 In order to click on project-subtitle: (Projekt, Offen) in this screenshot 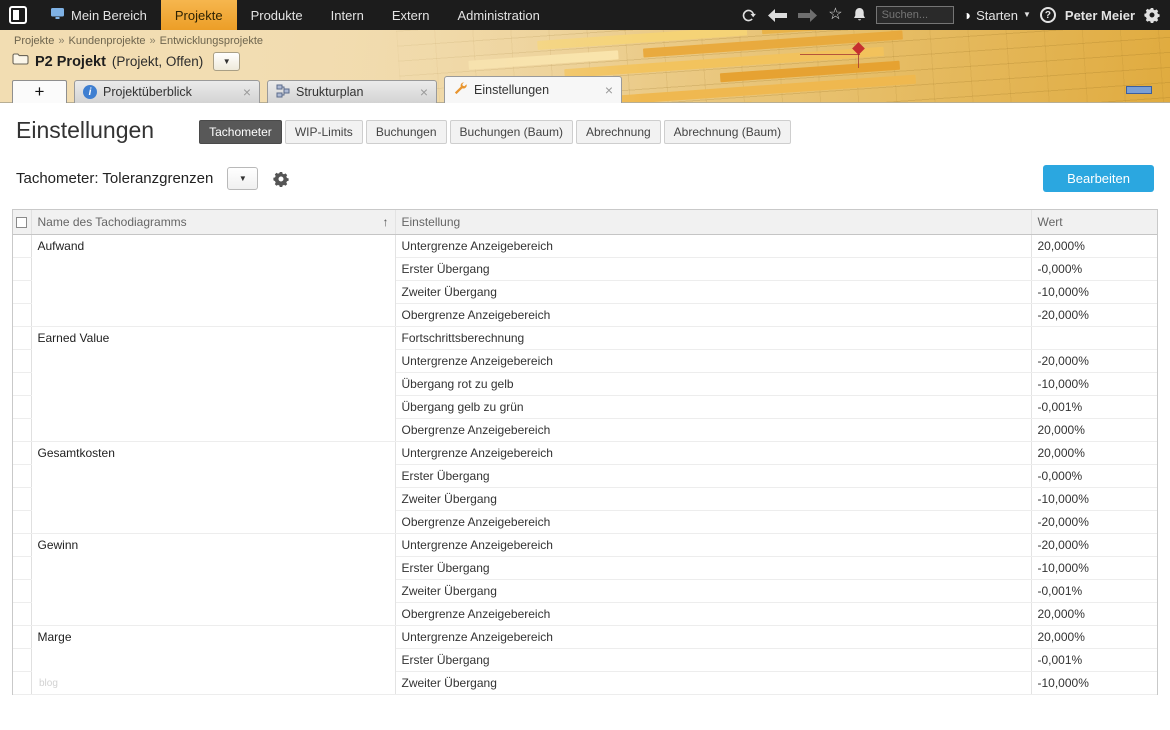, I will do `click(157, 61)`.